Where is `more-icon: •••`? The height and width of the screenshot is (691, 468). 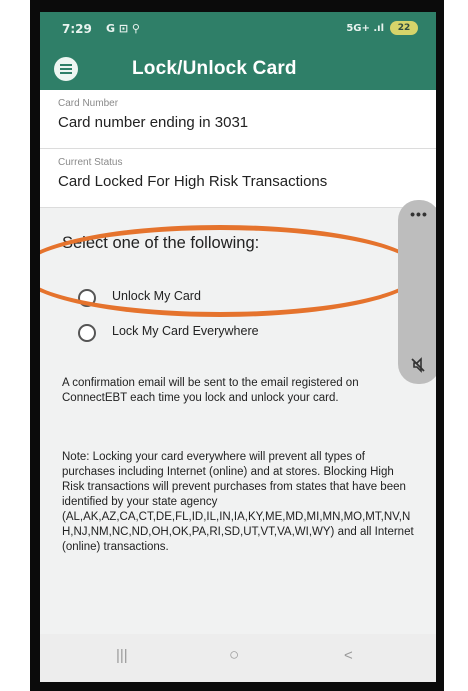 more-icon: ••• is located at coordinates (417, 214).